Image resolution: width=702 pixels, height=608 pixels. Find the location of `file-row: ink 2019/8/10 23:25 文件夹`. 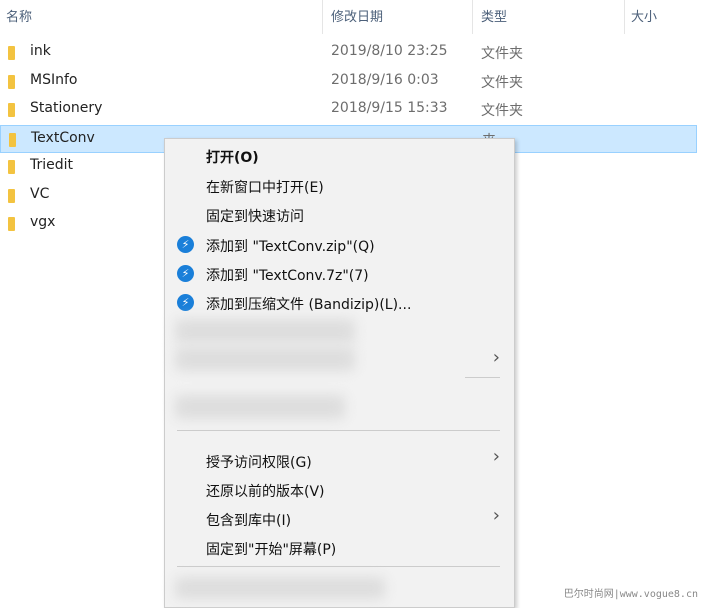

file-row: ink 2019/8/10 23:25 文件夹 is located at coordinates (348, 53).